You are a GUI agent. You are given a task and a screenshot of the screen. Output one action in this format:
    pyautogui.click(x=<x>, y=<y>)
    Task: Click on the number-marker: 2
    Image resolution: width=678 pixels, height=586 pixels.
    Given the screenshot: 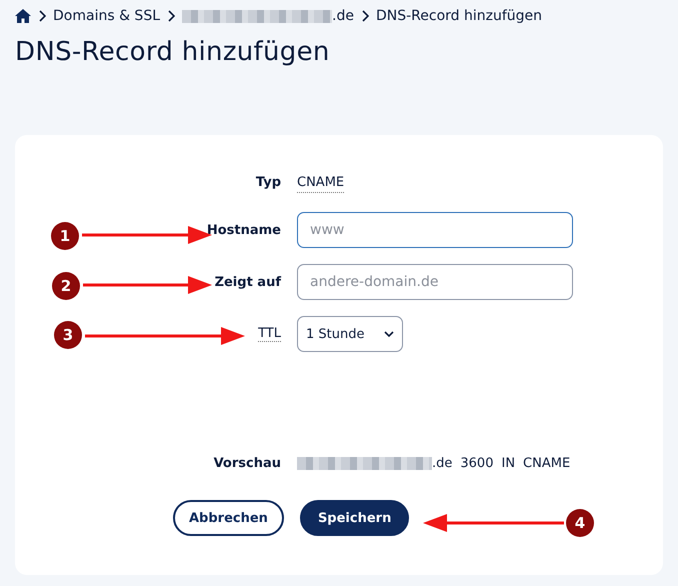 What is the action you would take?
    pyautogui.click(x=66, y=286)
    